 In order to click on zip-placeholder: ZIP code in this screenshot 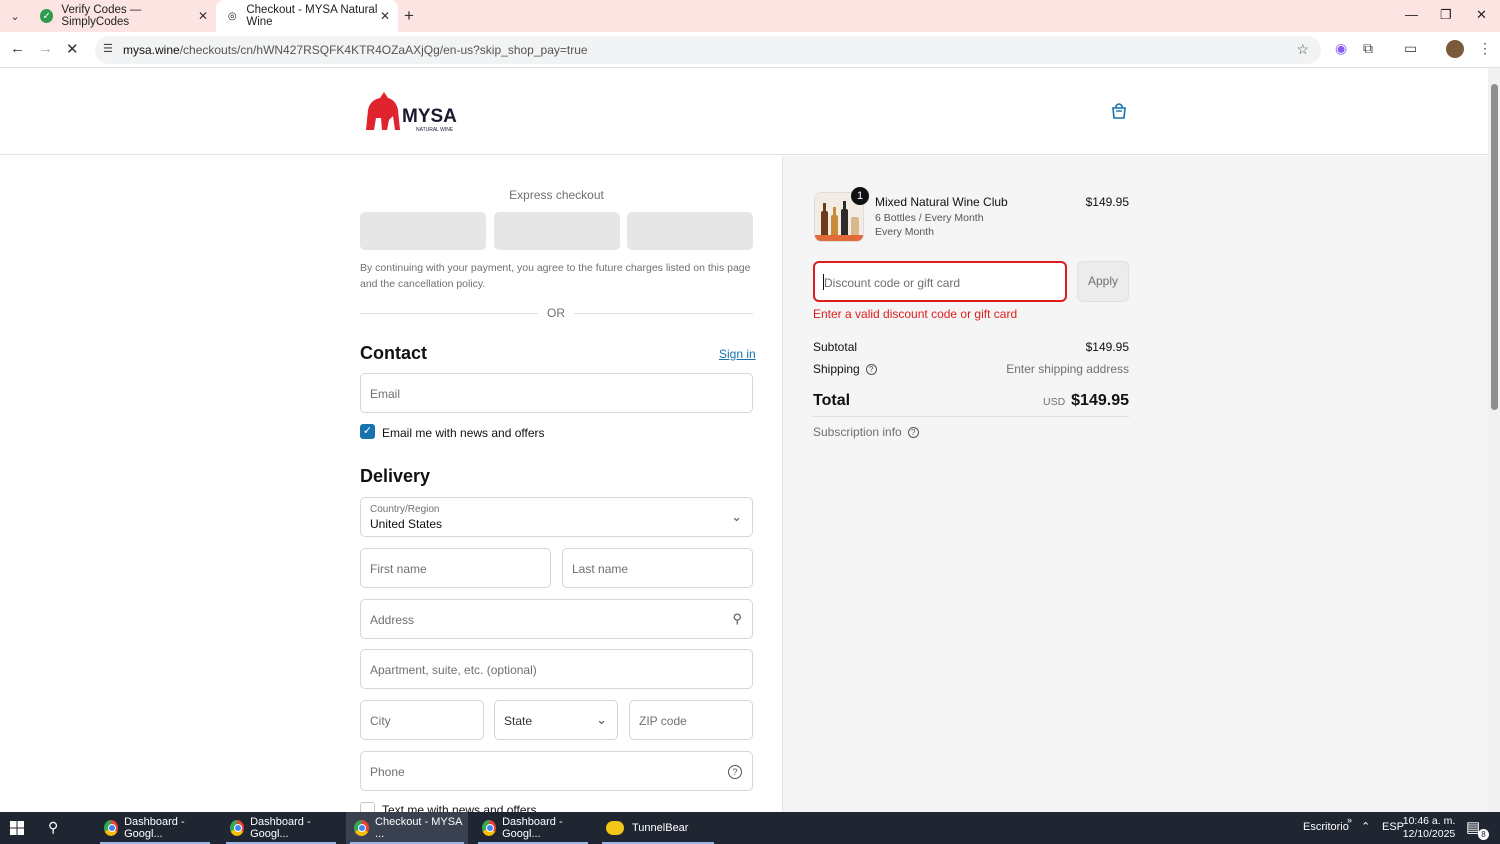, I will do `click(663, 721)`.